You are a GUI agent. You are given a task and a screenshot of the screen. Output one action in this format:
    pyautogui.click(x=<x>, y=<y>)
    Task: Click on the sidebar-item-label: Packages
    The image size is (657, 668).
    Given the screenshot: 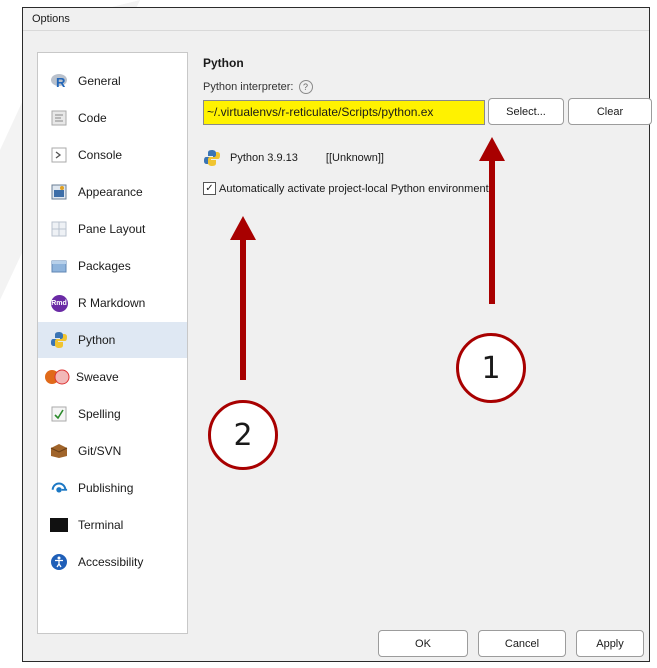 What is the action you would take?
    pyautogui.click(x=104, y=266)
    